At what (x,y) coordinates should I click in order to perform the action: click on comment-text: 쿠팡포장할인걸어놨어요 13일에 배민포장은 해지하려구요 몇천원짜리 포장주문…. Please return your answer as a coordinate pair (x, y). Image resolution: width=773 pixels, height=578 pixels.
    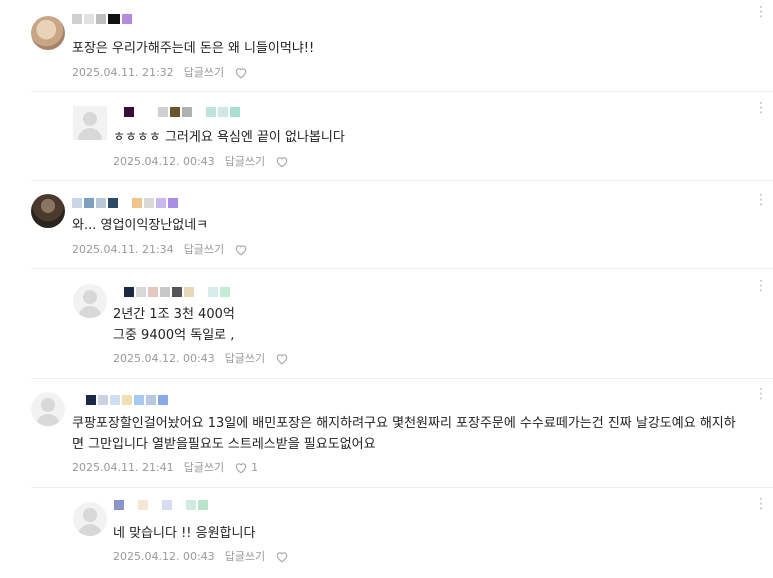
    Looking at the image, I should click on (404, 434).